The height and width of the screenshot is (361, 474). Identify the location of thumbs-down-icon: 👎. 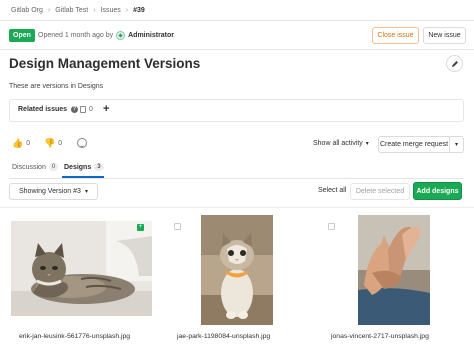
(50, 143).